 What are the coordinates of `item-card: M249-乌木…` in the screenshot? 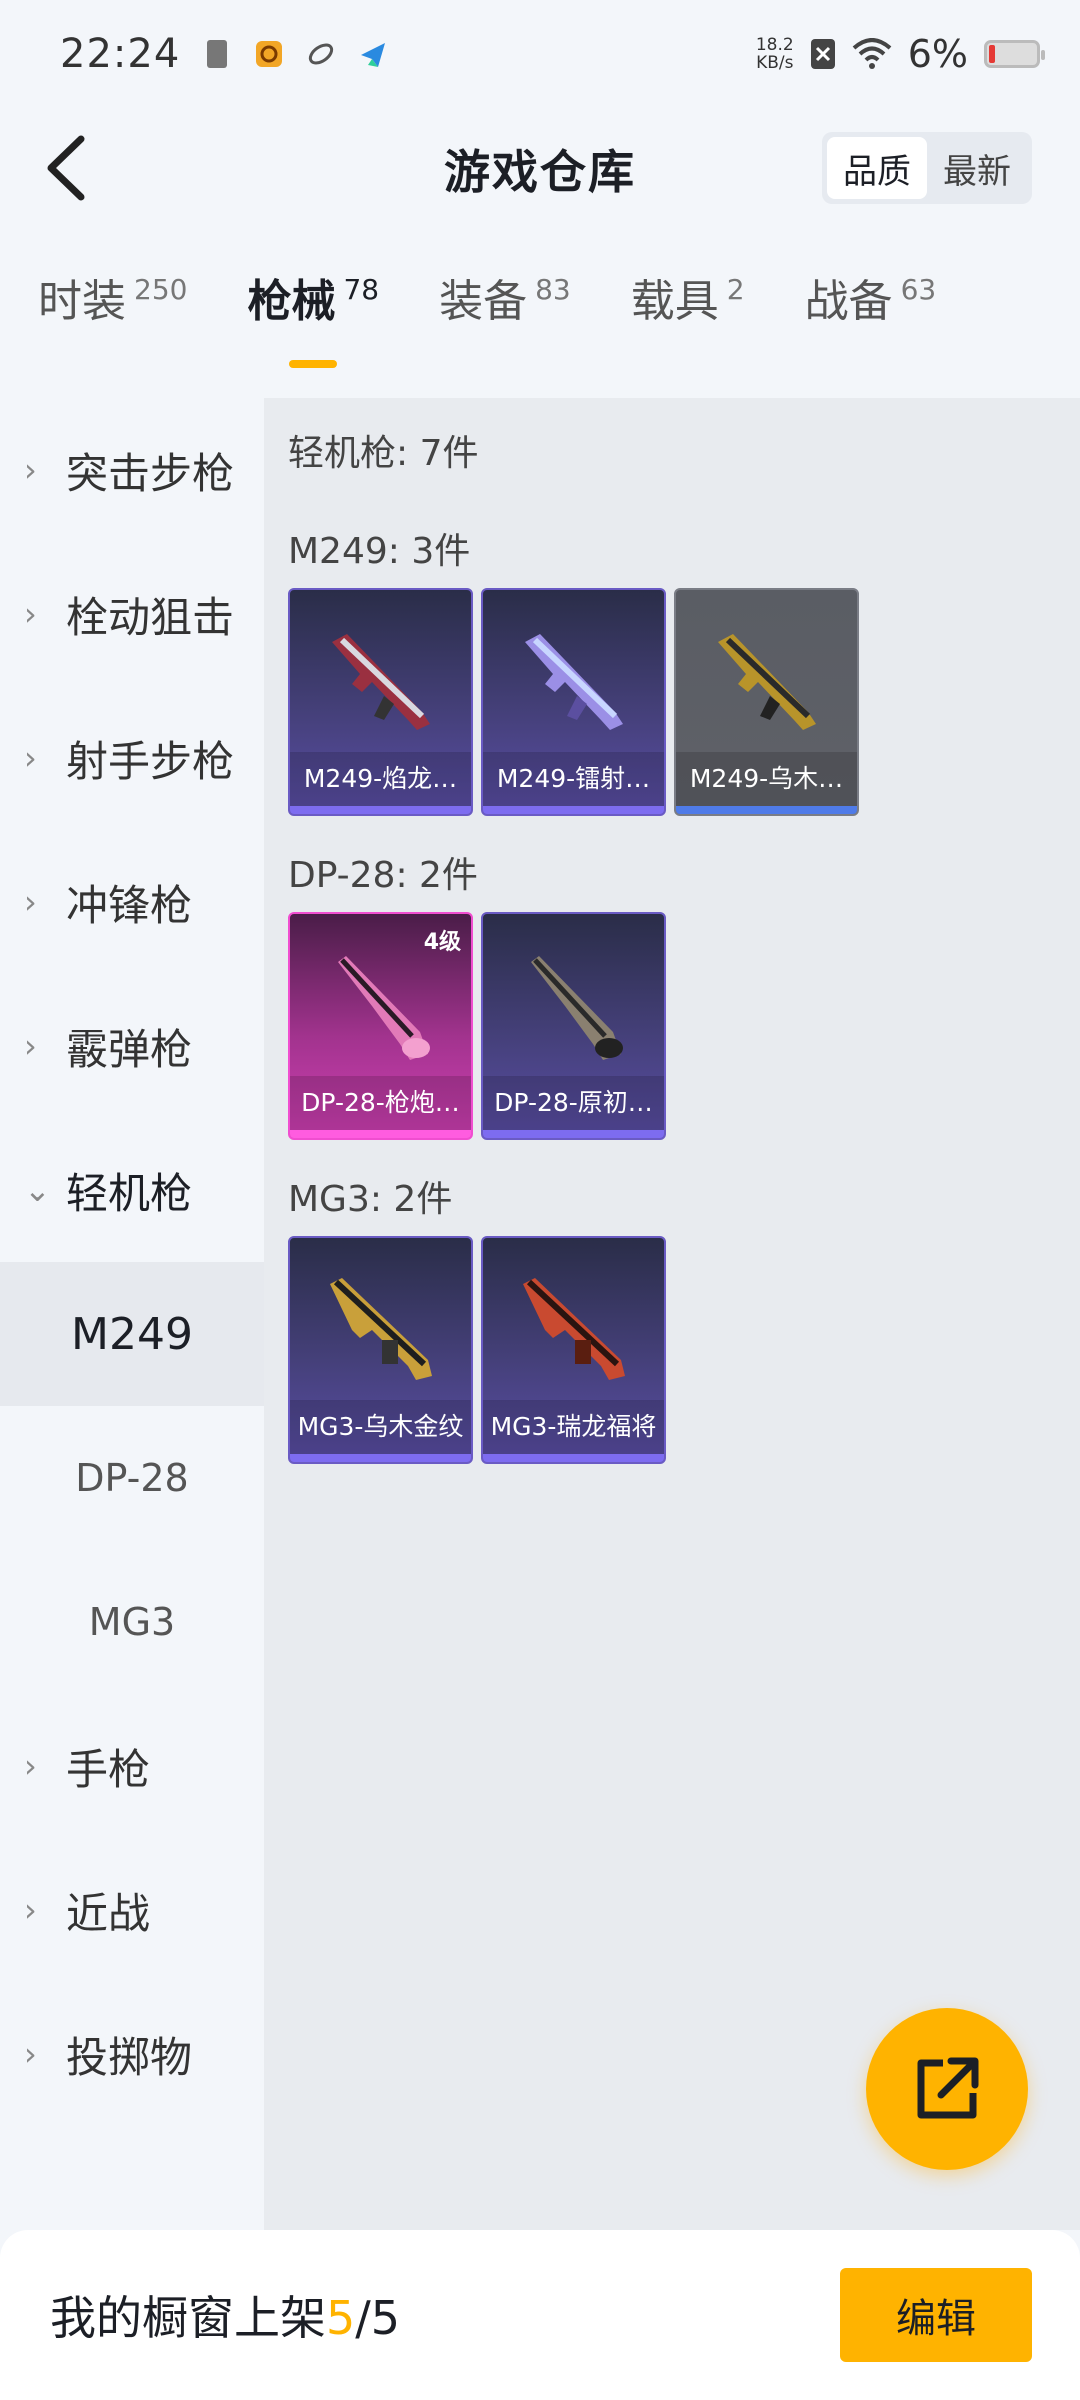 It's located at (766, 702).